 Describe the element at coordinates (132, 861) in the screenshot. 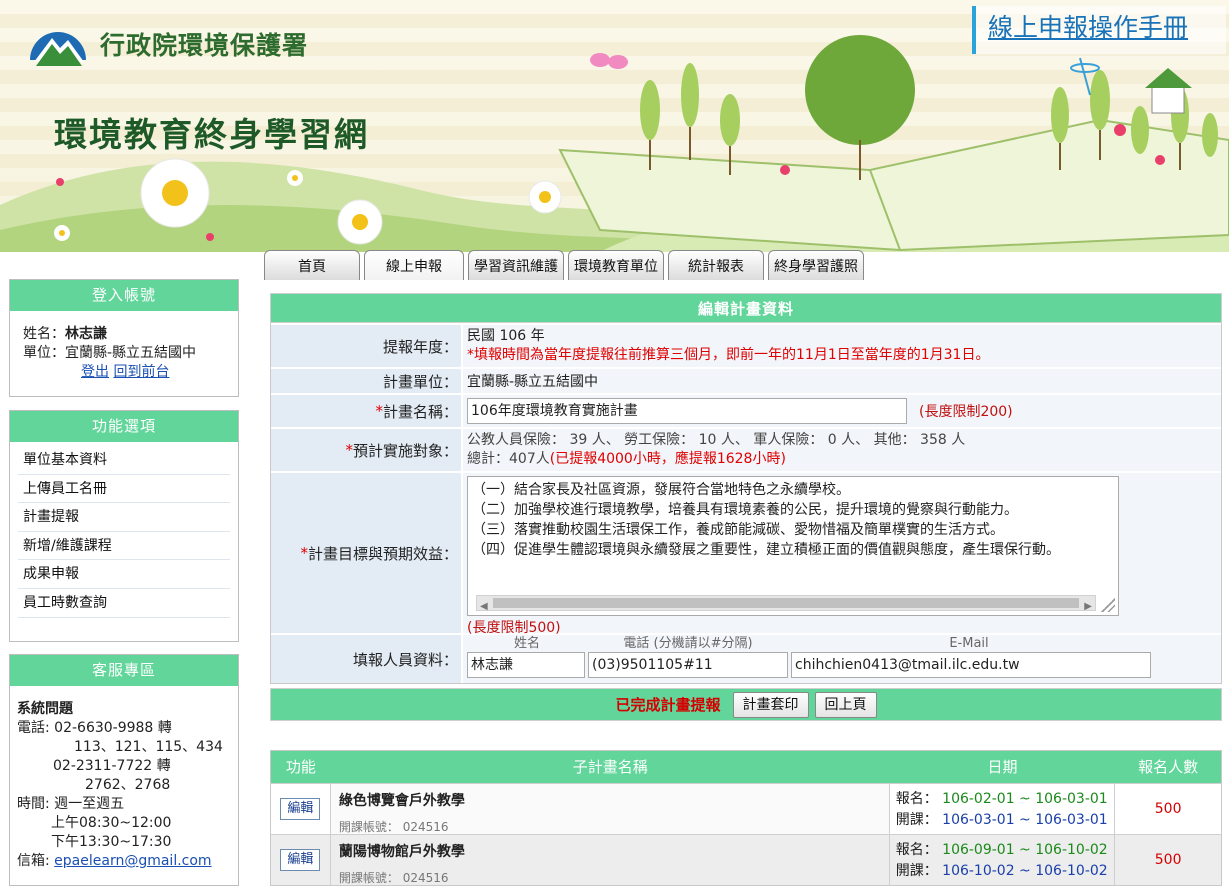

I see `service-email-link: epaelearn@gmail.com` at that location.